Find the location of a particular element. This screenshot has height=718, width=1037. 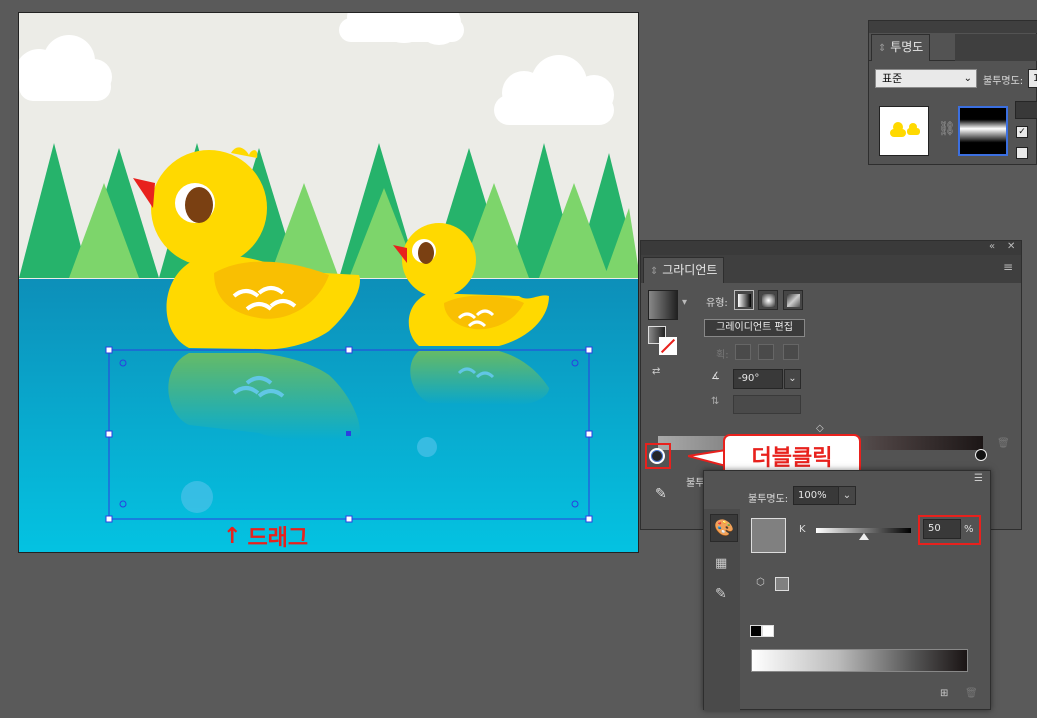

invert-mask-checkbox is located at coordinates (1022, 153).